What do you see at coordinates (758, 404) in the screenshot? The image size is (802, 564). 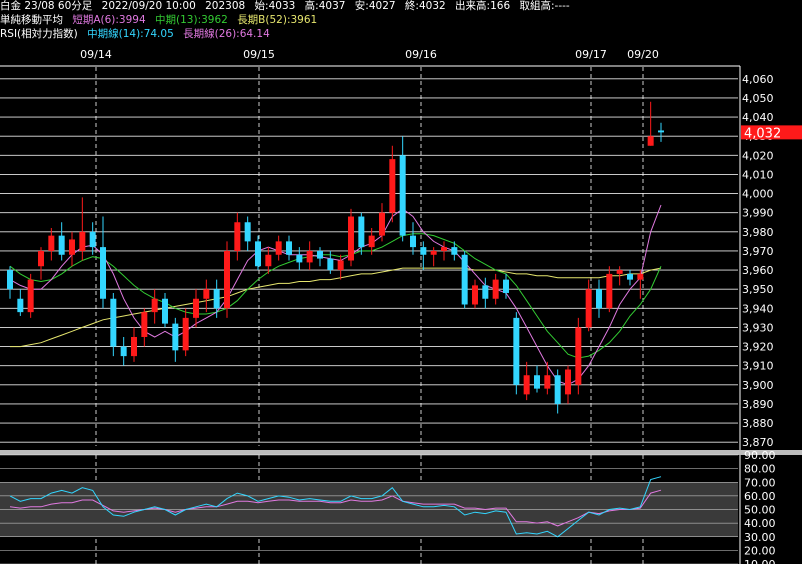 I see `price-tick-label: 3,890` at bounding box center [758, 404].